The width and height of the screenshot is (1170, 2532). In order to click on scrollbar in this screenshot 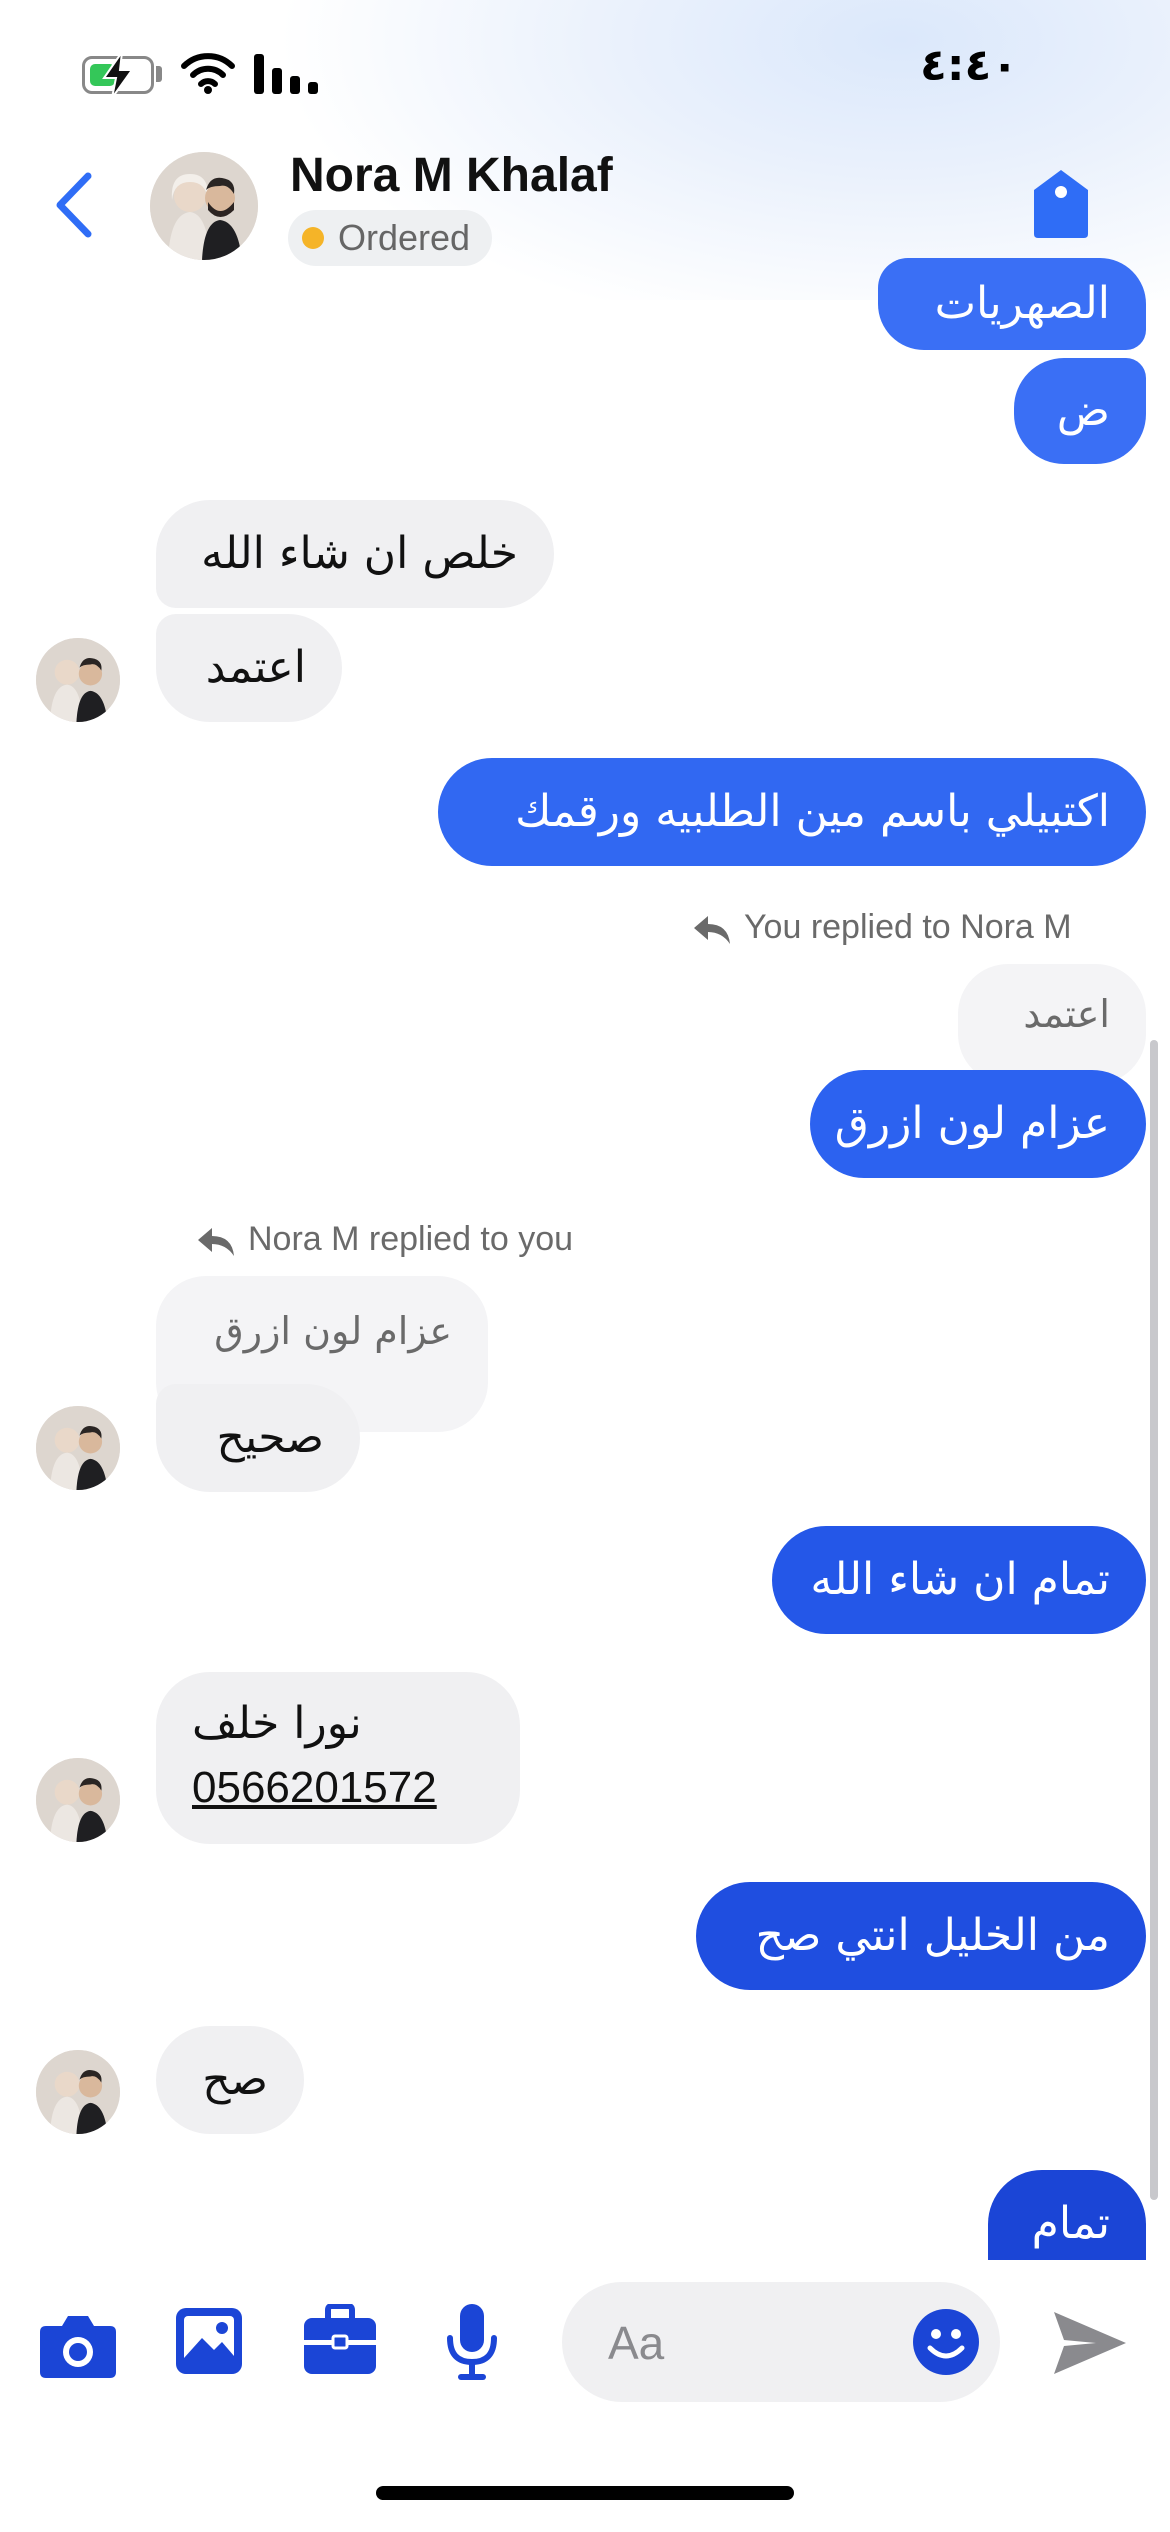, I will do `click(1154, 1620)`.